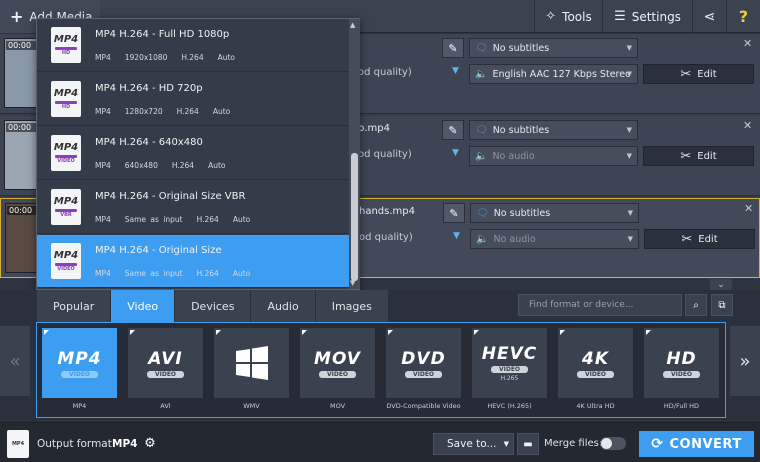 Image resolution: width=760 pixels, height=462 pixels. I want to click on scroll-down-icon: ▼, so click(352, 283).